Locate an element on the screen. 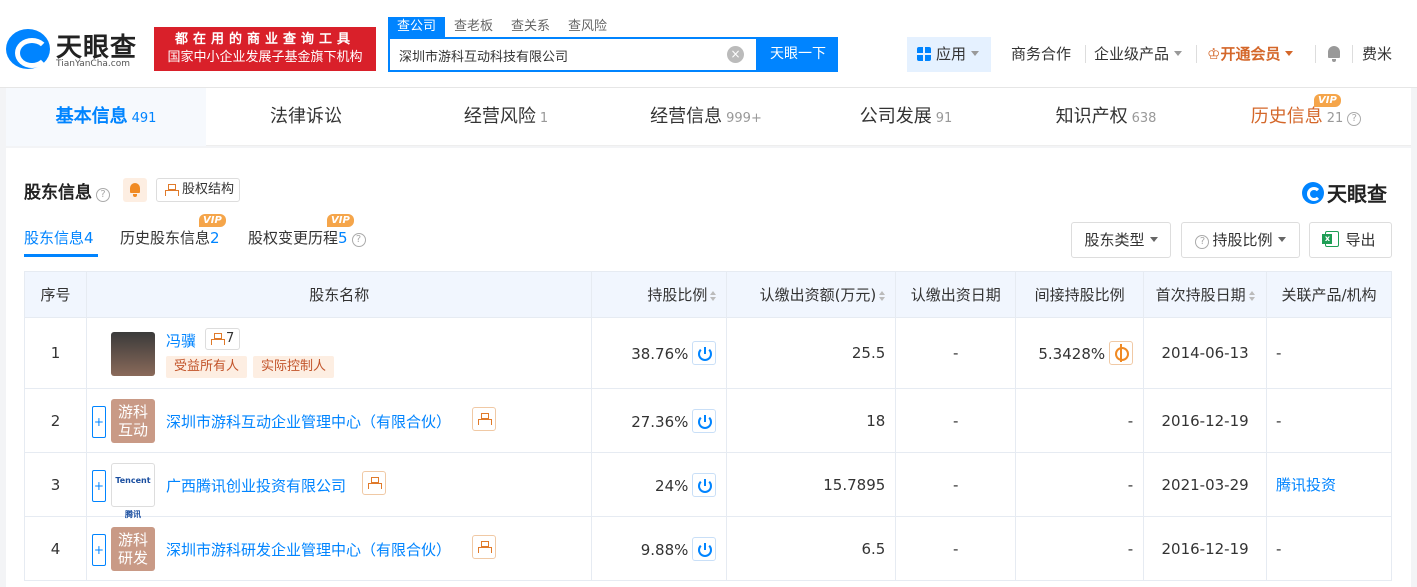 Image resolution: width=1417 pixels, height=587 pixels. row-name-cell: + 游科研发 深圳市游科研发企业管理中心（有限合伙） is located at coordinates (339, 548).